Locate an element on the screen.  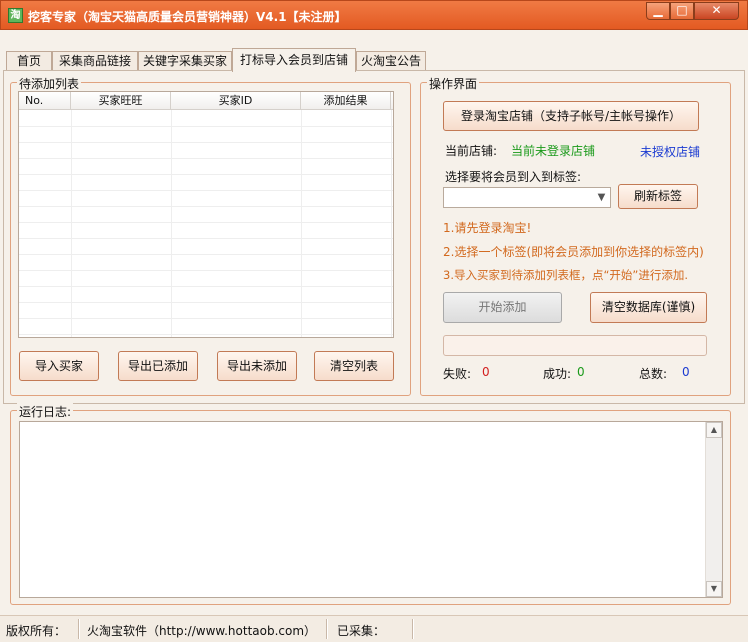
progress-bar is located at coordinates (575, 345).